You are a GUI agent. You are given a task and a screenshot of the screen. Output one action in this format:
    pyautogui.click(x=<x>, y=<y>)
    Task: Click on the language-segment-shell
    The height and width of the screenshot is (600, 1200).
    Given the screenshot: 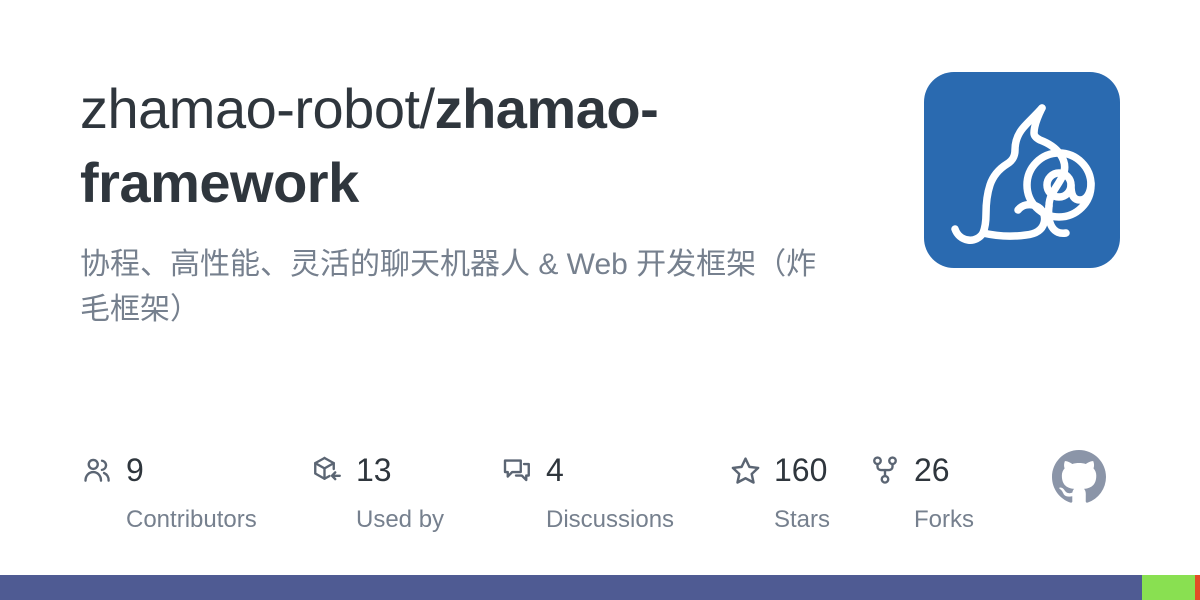 What is the action you would take?
    pyautogui.click(x=1169, y=587)
    